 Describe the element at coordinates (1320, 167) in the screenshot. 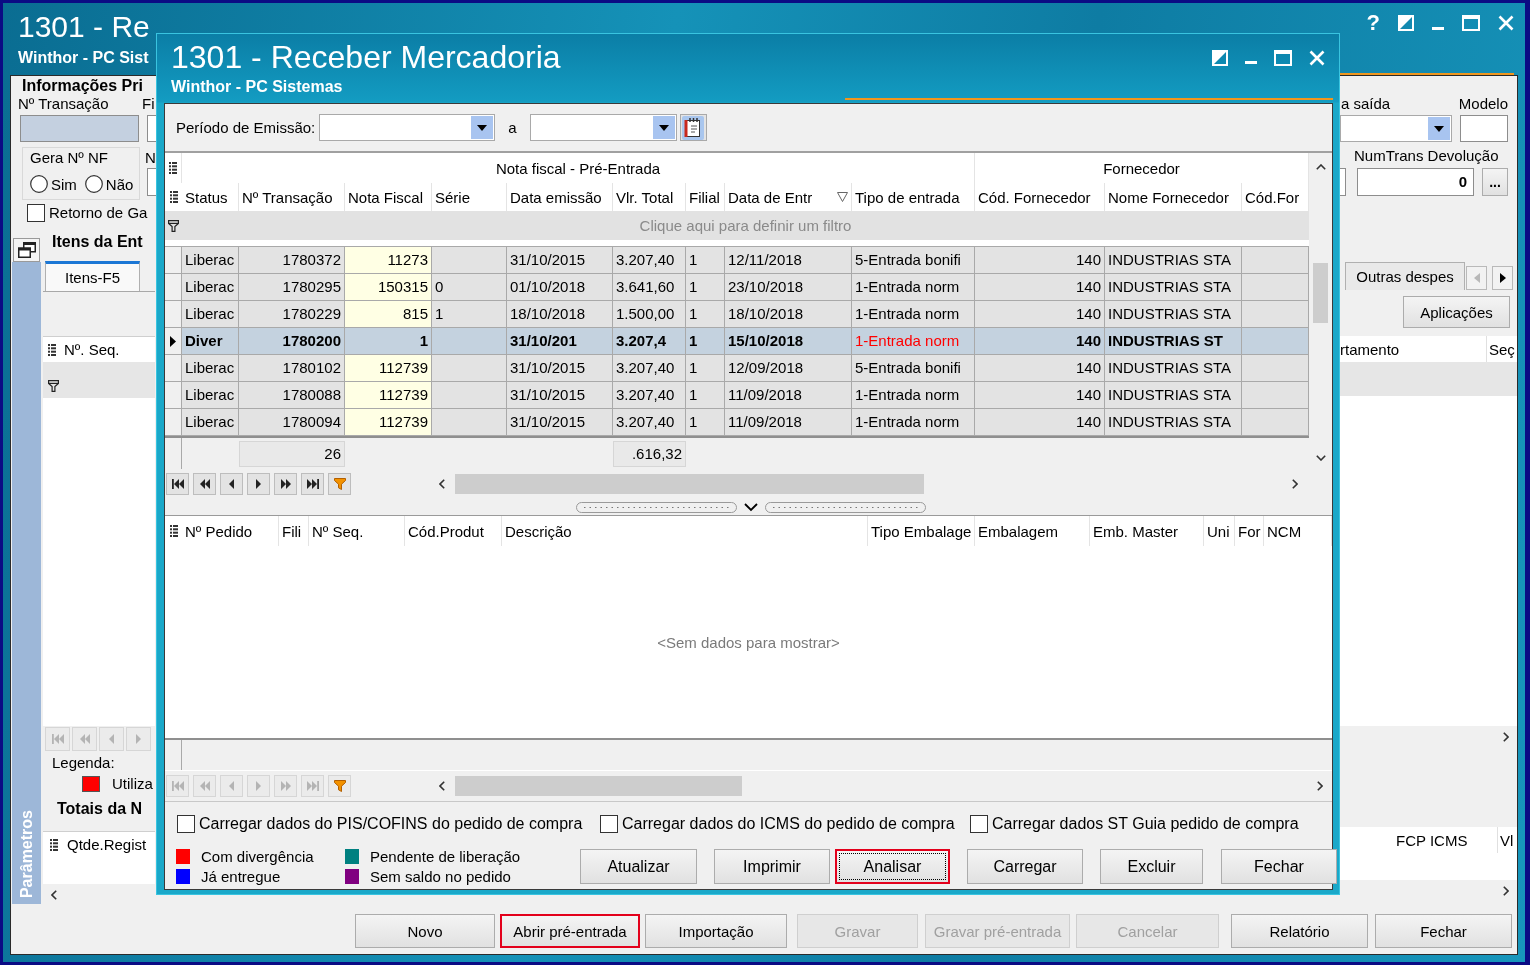

I see `chevron-up-icon` at that location.